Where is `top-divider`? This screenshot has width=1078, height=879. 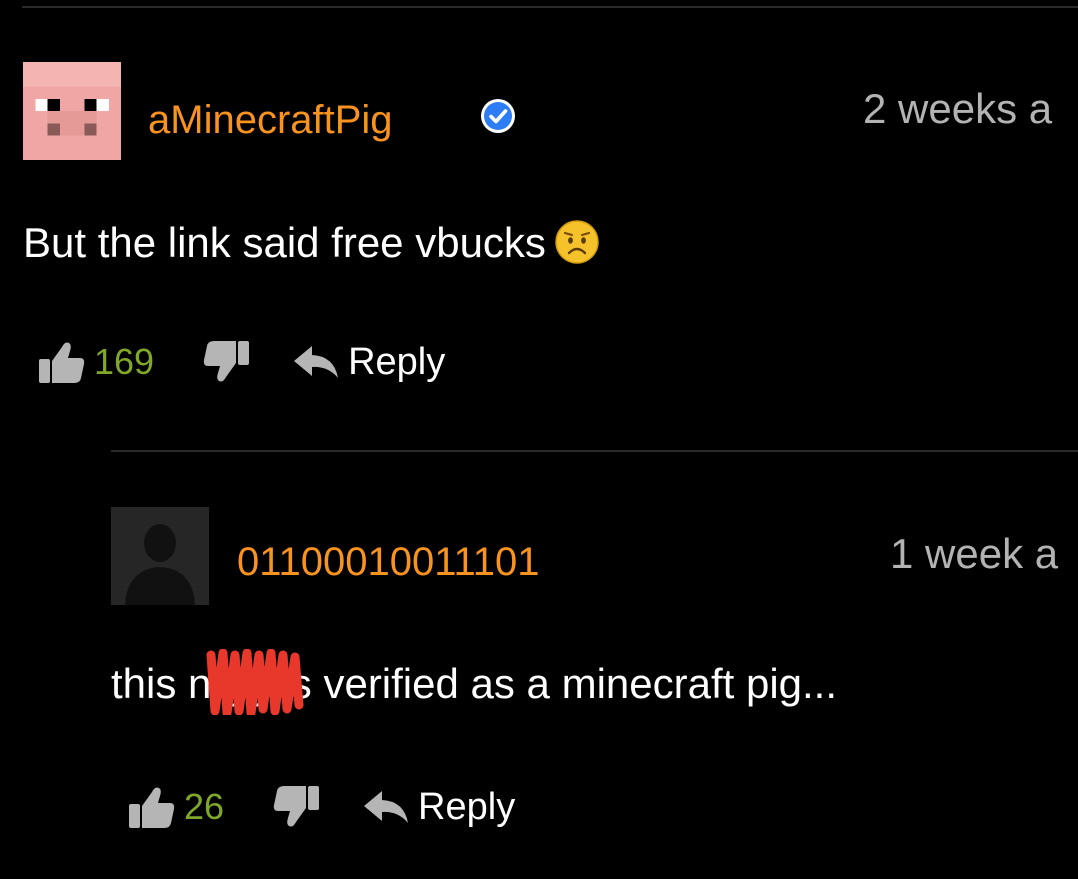
top-divider is located at coordinates (550, 7).